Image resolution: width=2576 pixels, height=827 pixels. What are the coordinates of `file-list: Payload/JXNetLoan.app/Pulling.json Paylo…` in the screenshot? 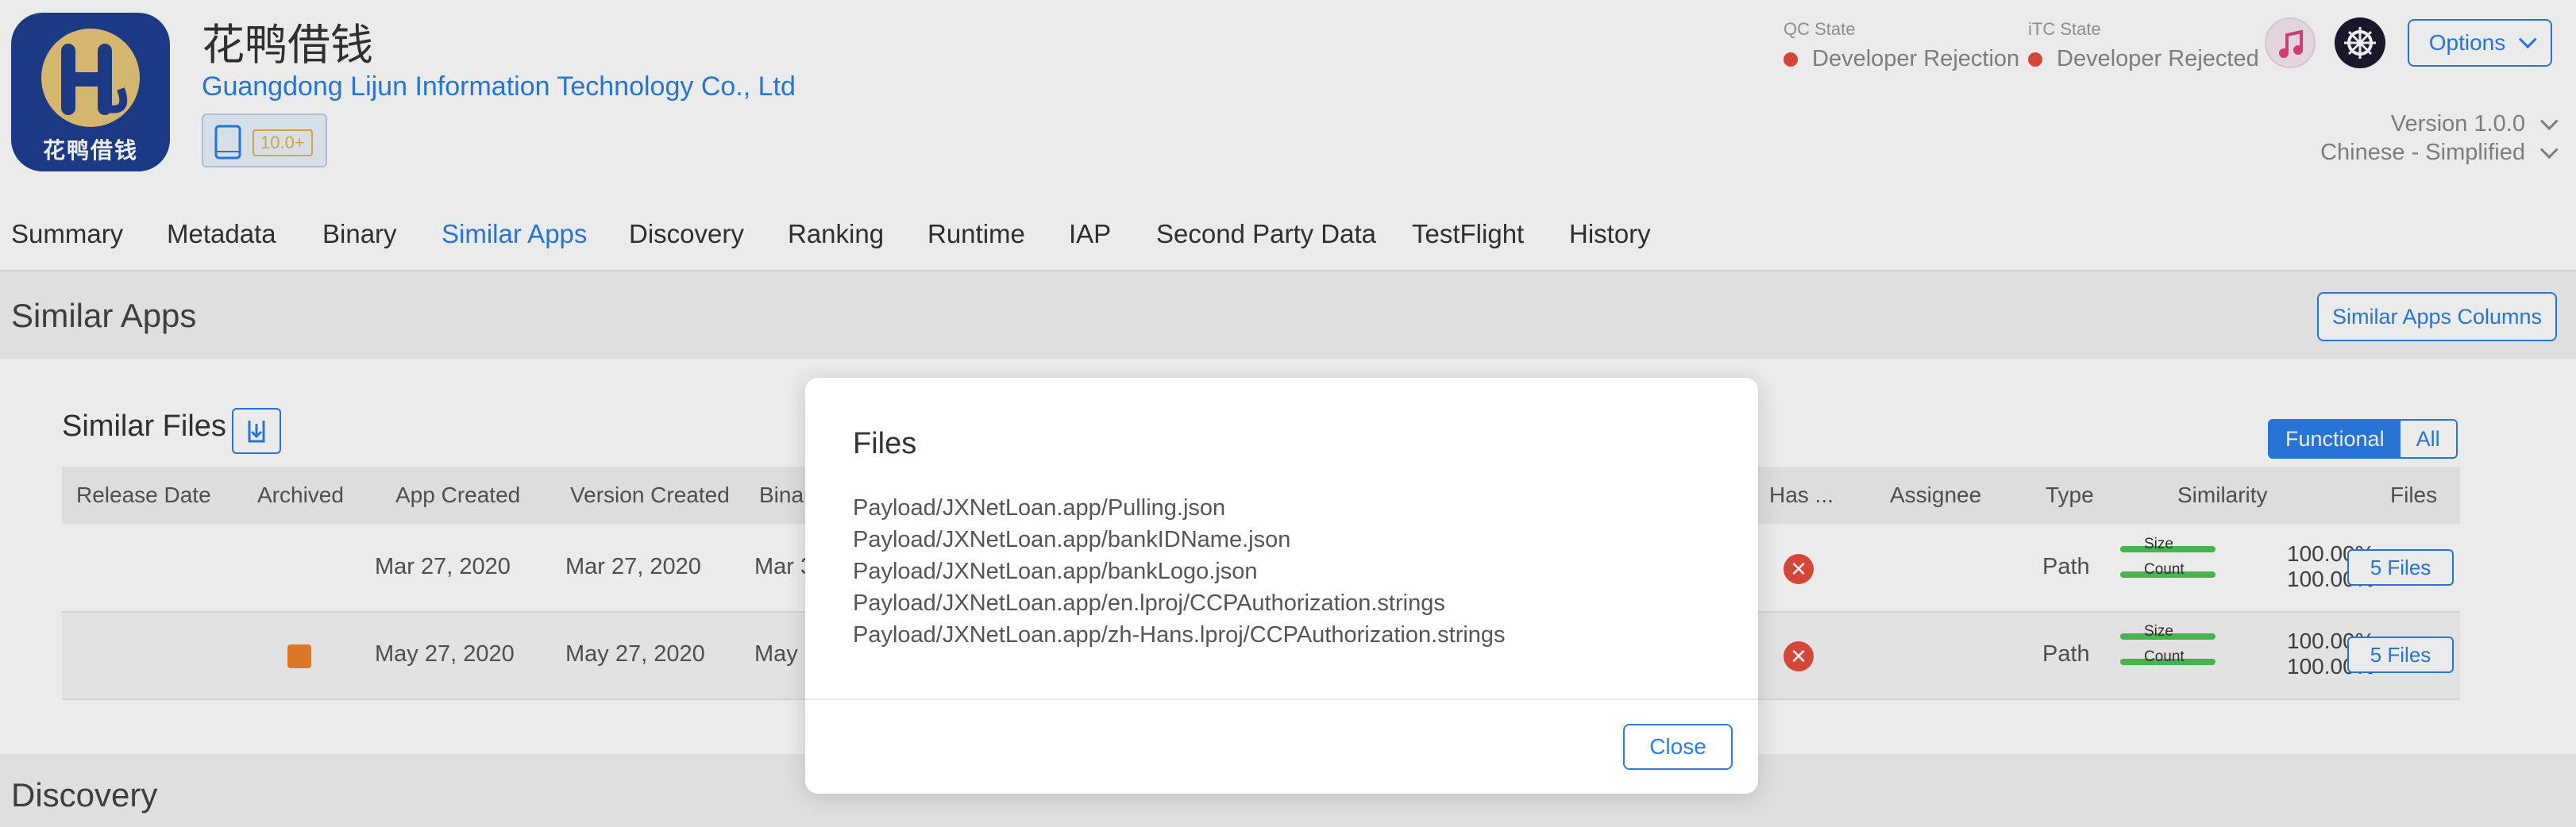 It's located at (1179, 571).